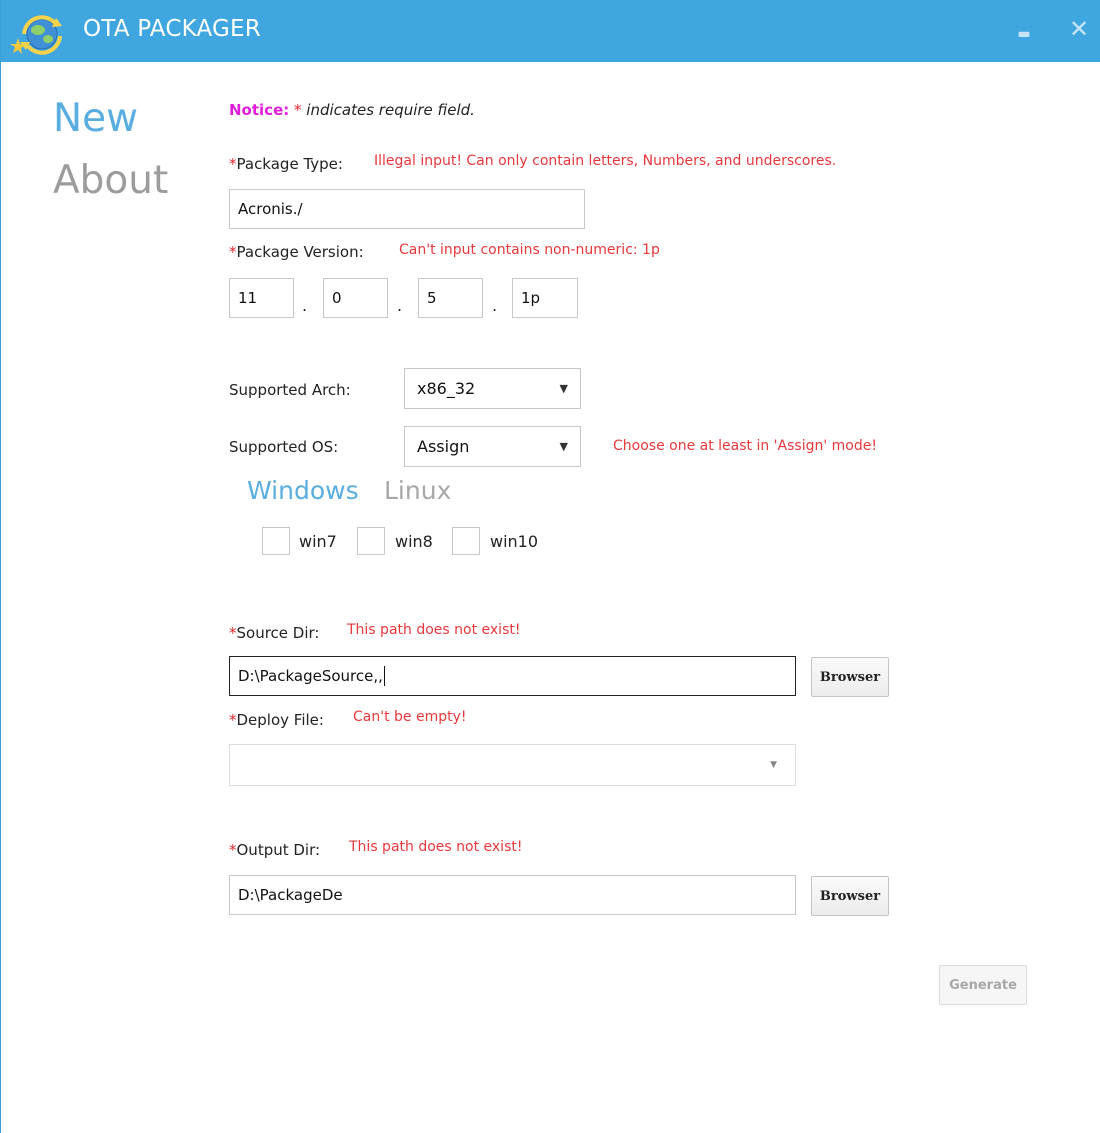 The height and width of the screenshot is (1133, 1100). I want to click on version-build-value: 5, so click(432, 298).